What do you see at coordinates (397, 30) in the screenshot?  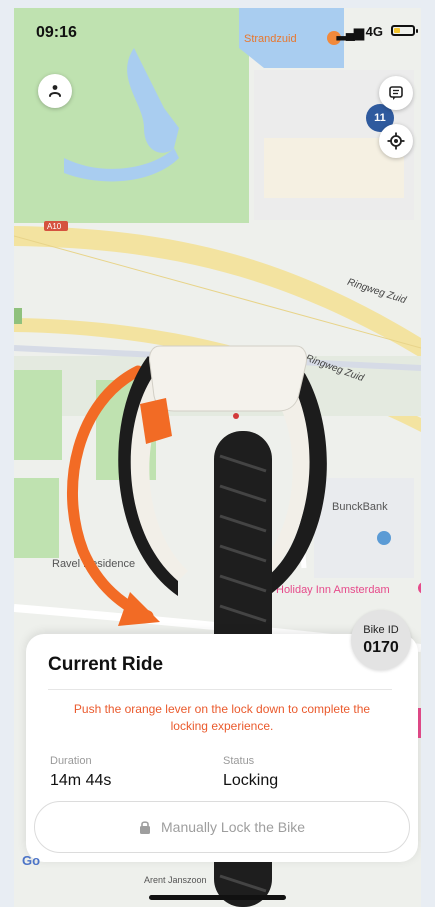 I see `battery-fill` at bounding box center [397, 30].